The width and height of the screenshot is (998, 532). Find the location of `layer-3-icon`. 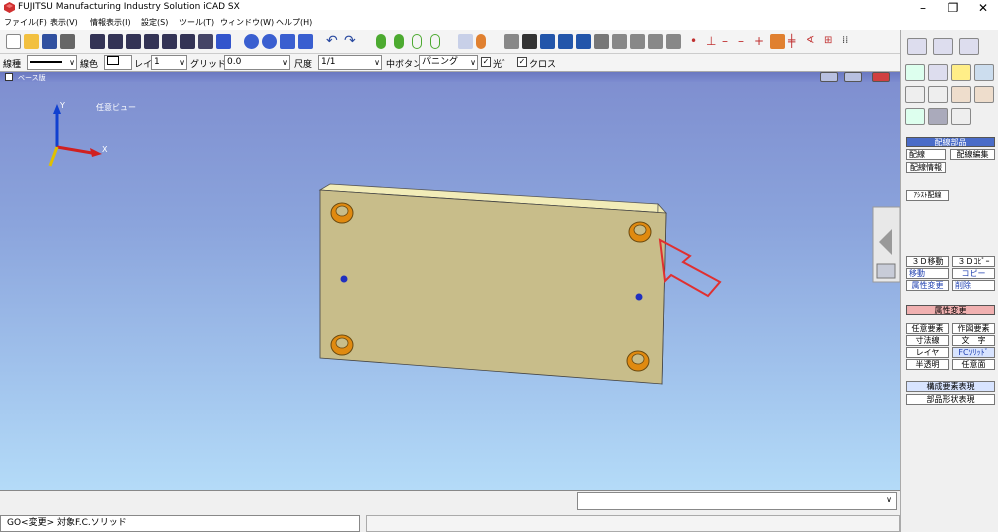

layer-3-icon is located at coordinates (417, 41).